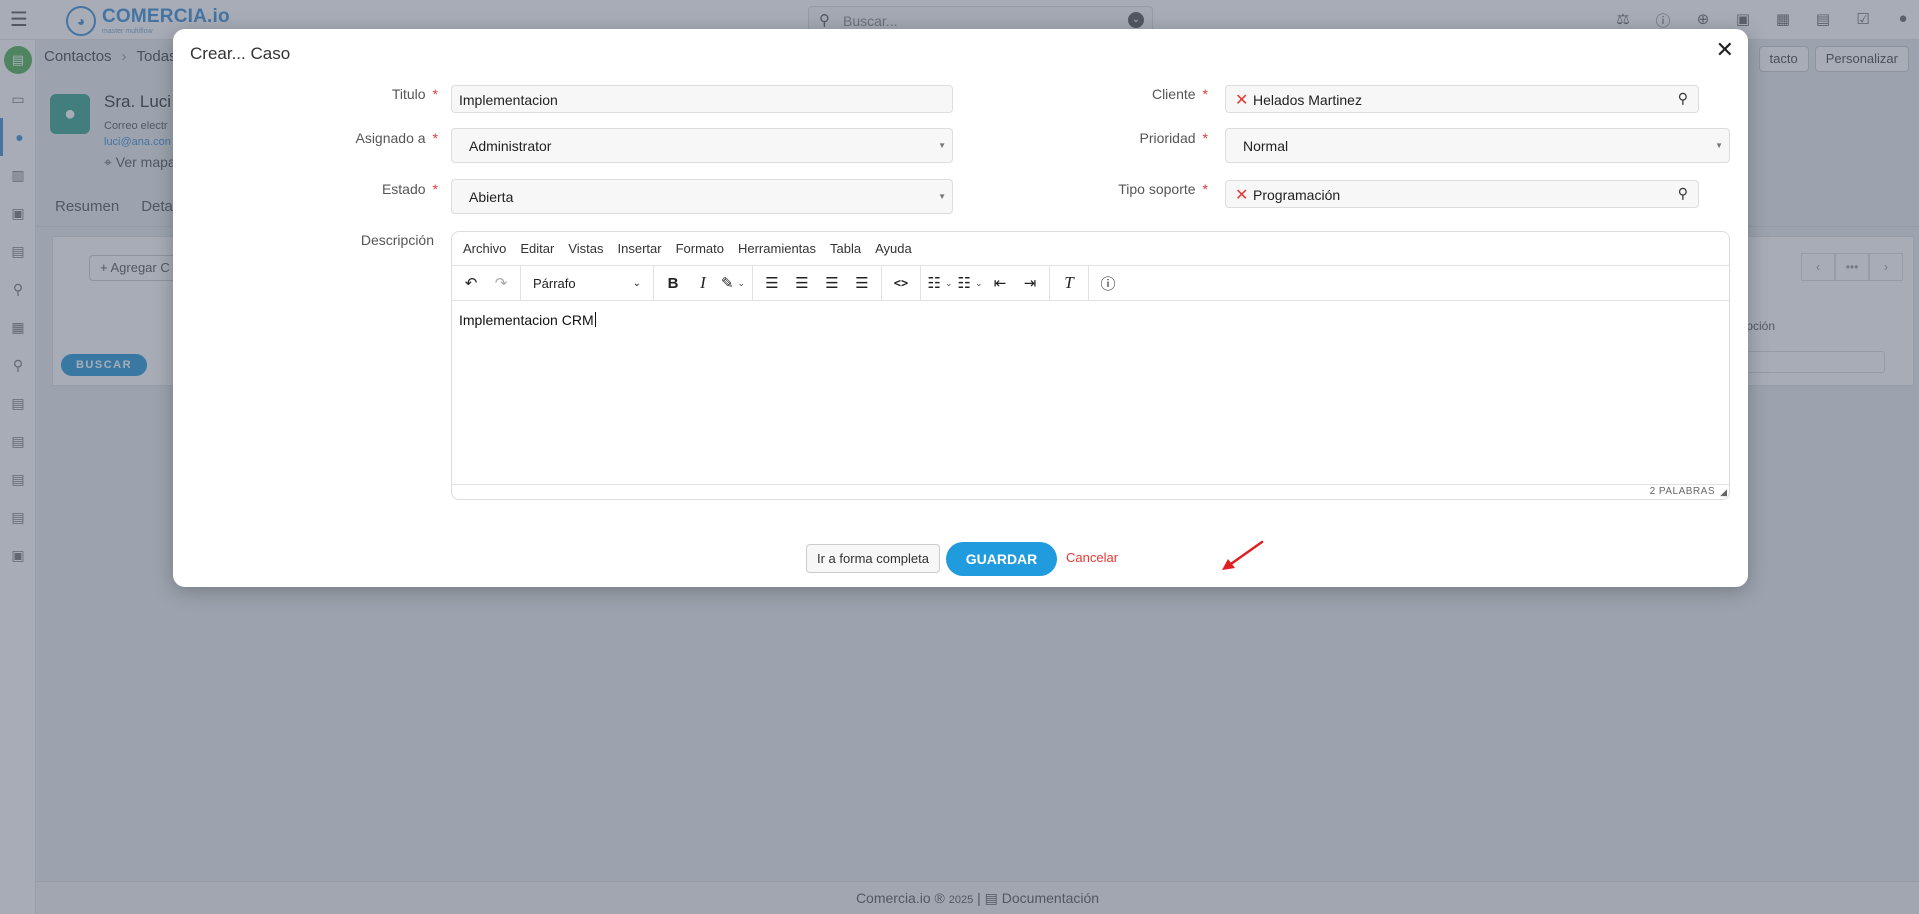 The height and width of the screenshot is (914, 1919). I want to click on italic-icon: I, so click(703, 283).